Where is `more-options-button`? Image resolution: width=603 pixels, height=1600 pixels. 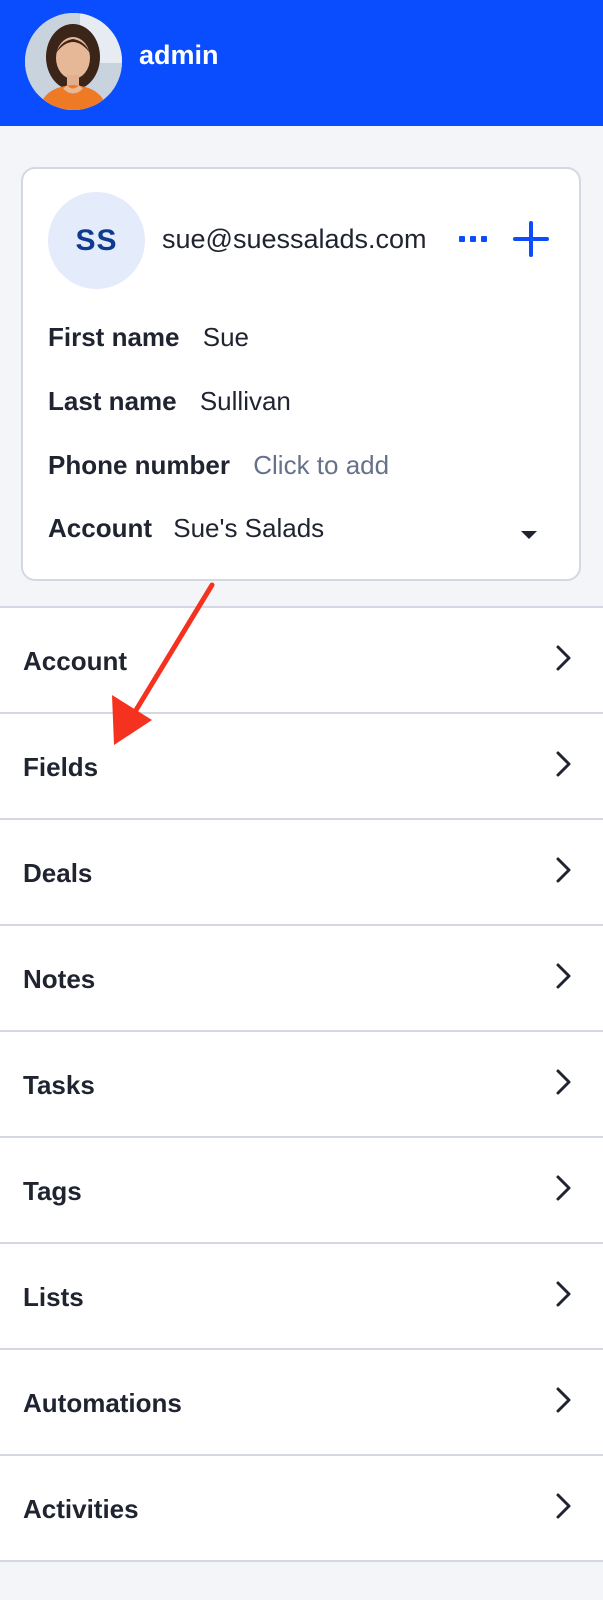 more-options-button is located at coordinates (473, 239).